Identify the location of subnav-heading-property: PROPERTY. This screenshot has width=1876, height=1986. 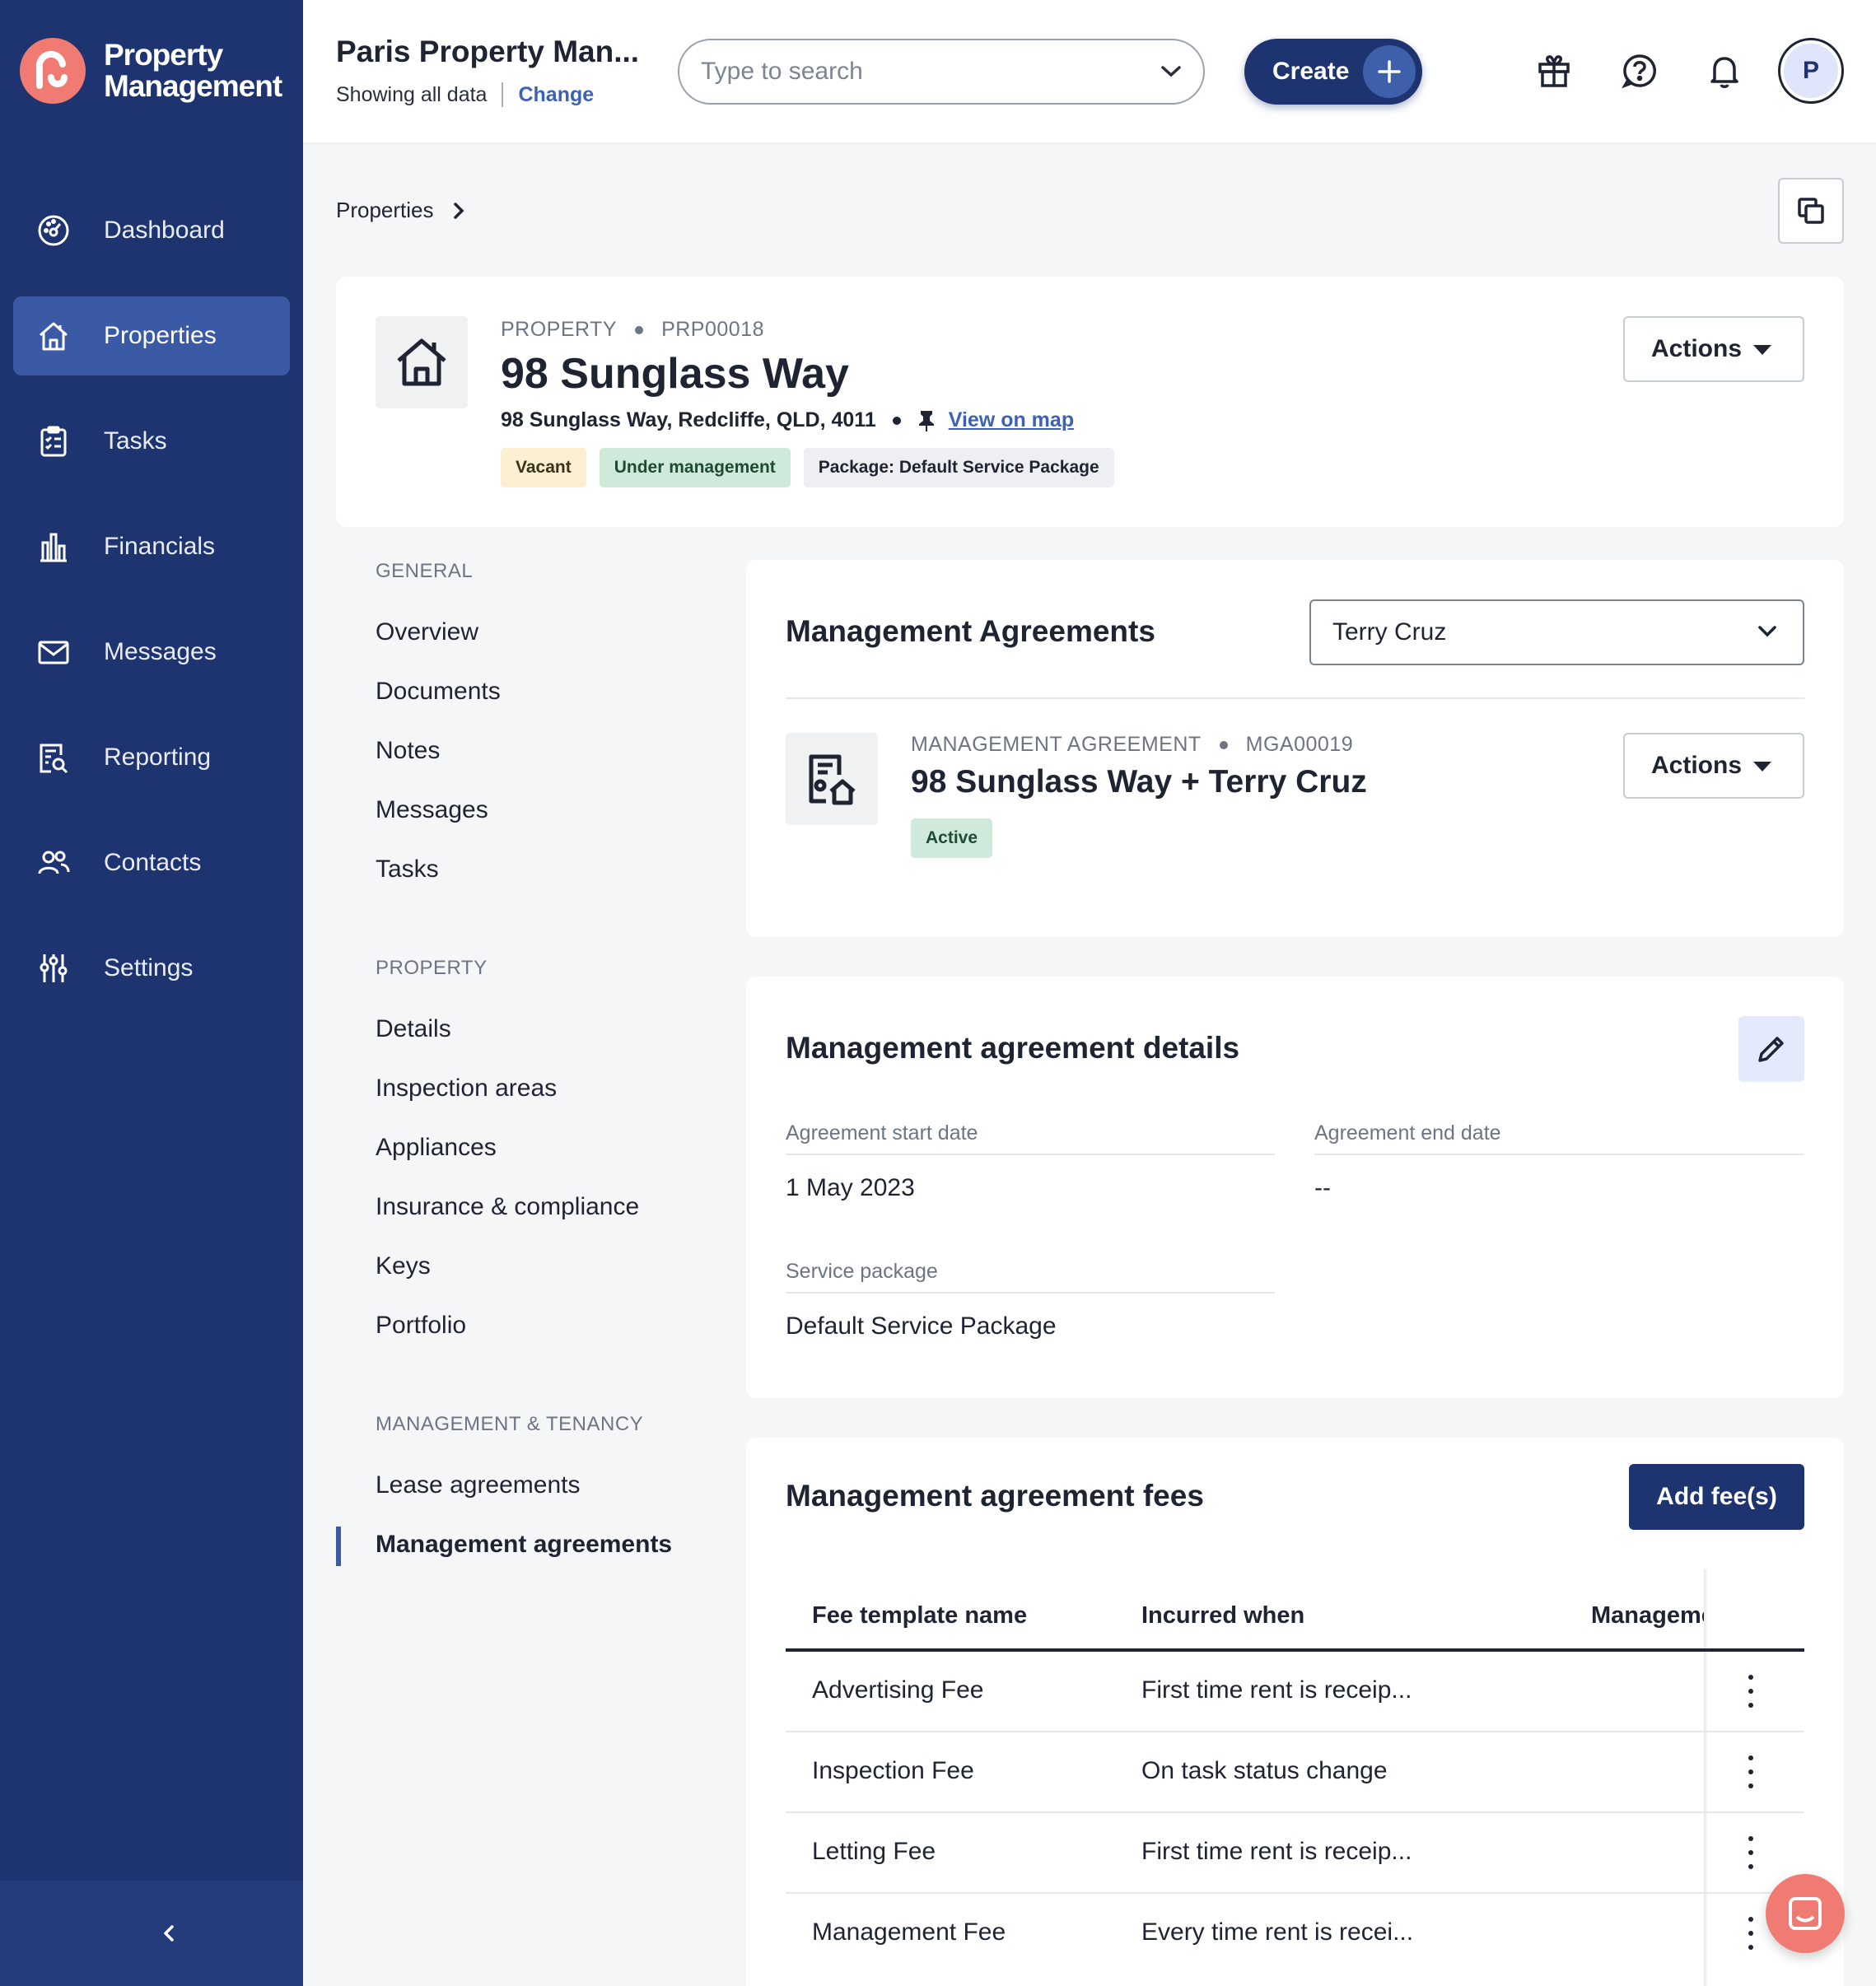
(432, 968).